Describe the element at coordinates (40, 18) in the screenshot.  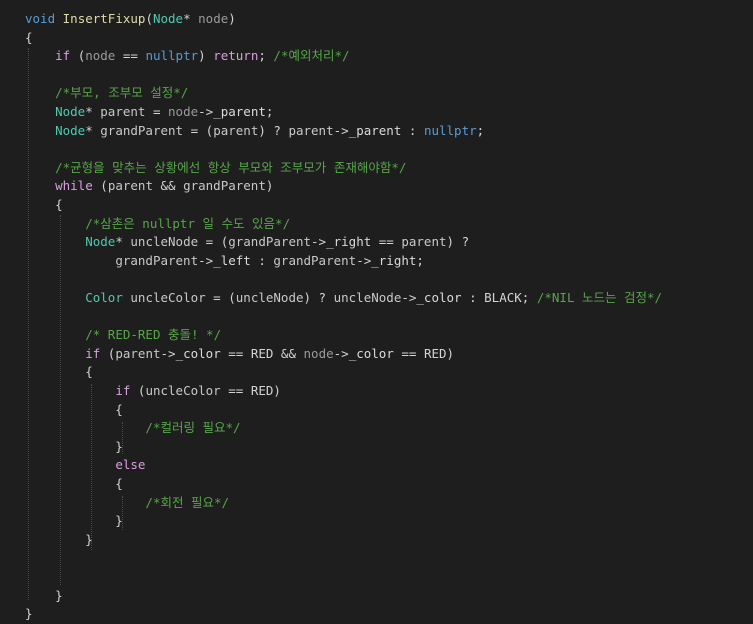
I see `code-token: void` at that location.